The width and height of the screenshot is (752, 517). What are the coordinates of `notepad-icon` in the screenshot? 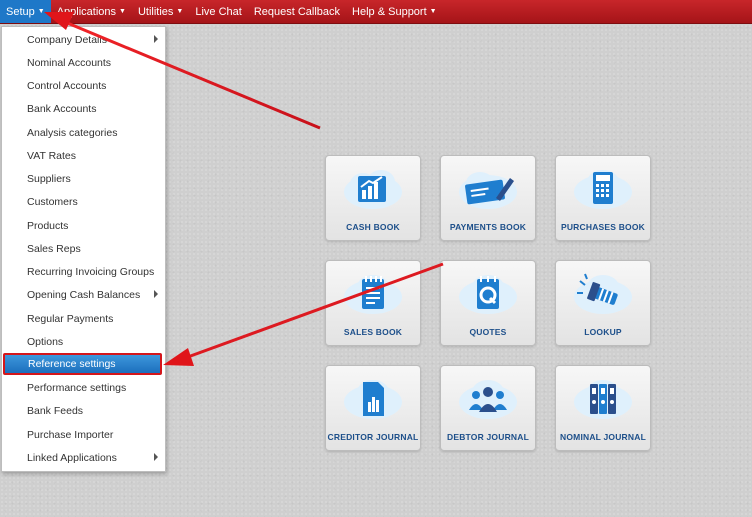 It's located at (373, 294).